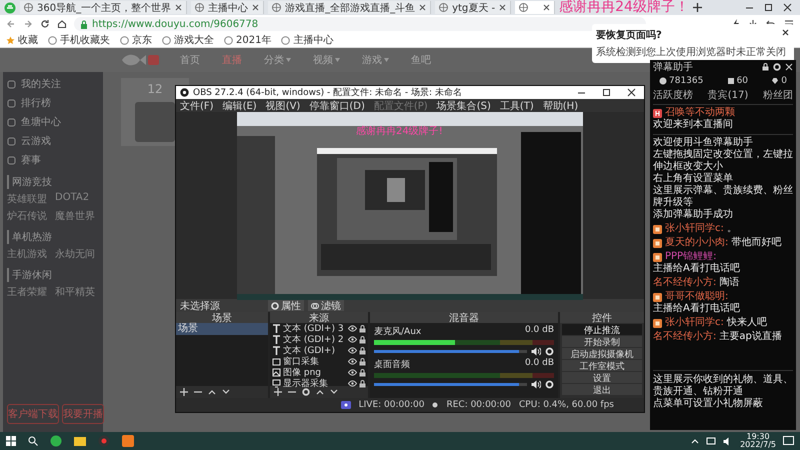 This screenshot has height=450, width=800. I want to click on info-text: 右上角有设置菜单, so click(693, 178).